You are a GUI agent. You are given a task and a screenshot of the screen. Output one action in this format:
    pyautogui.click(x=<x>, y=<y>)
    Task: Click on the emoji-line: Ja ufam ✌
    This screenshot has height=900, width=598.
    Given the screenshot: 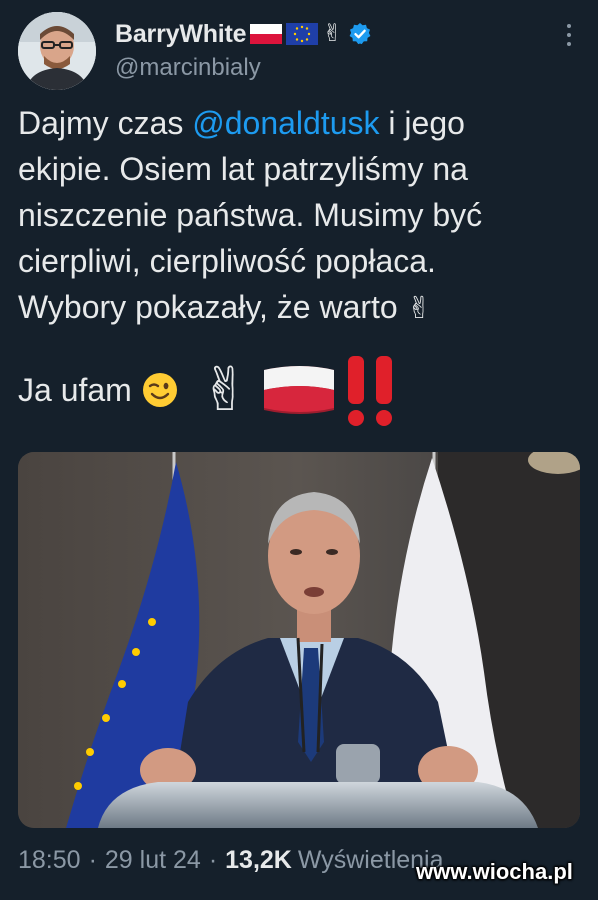 What is the action you would take?
    pyautogui.click(x=209, y=390)
    